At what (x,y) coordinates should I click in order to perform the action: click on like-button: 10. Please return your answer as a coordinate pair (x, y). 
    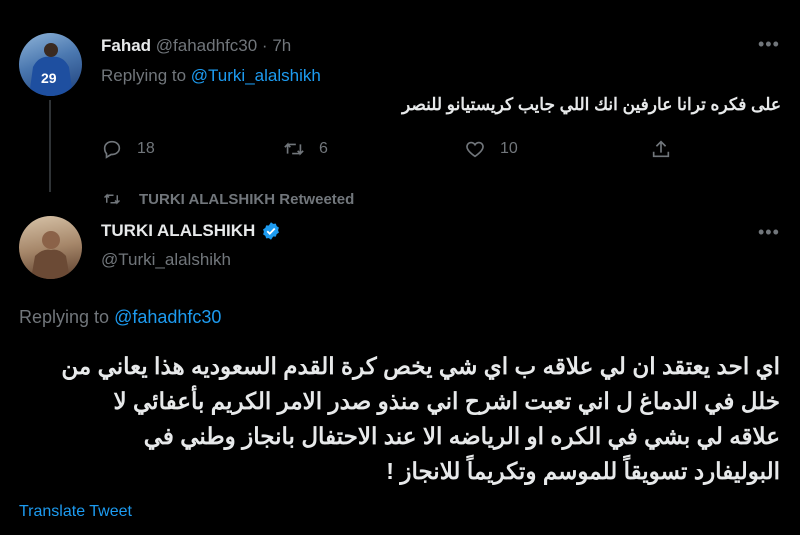
    Looking at the image, I should click on (491, 149).